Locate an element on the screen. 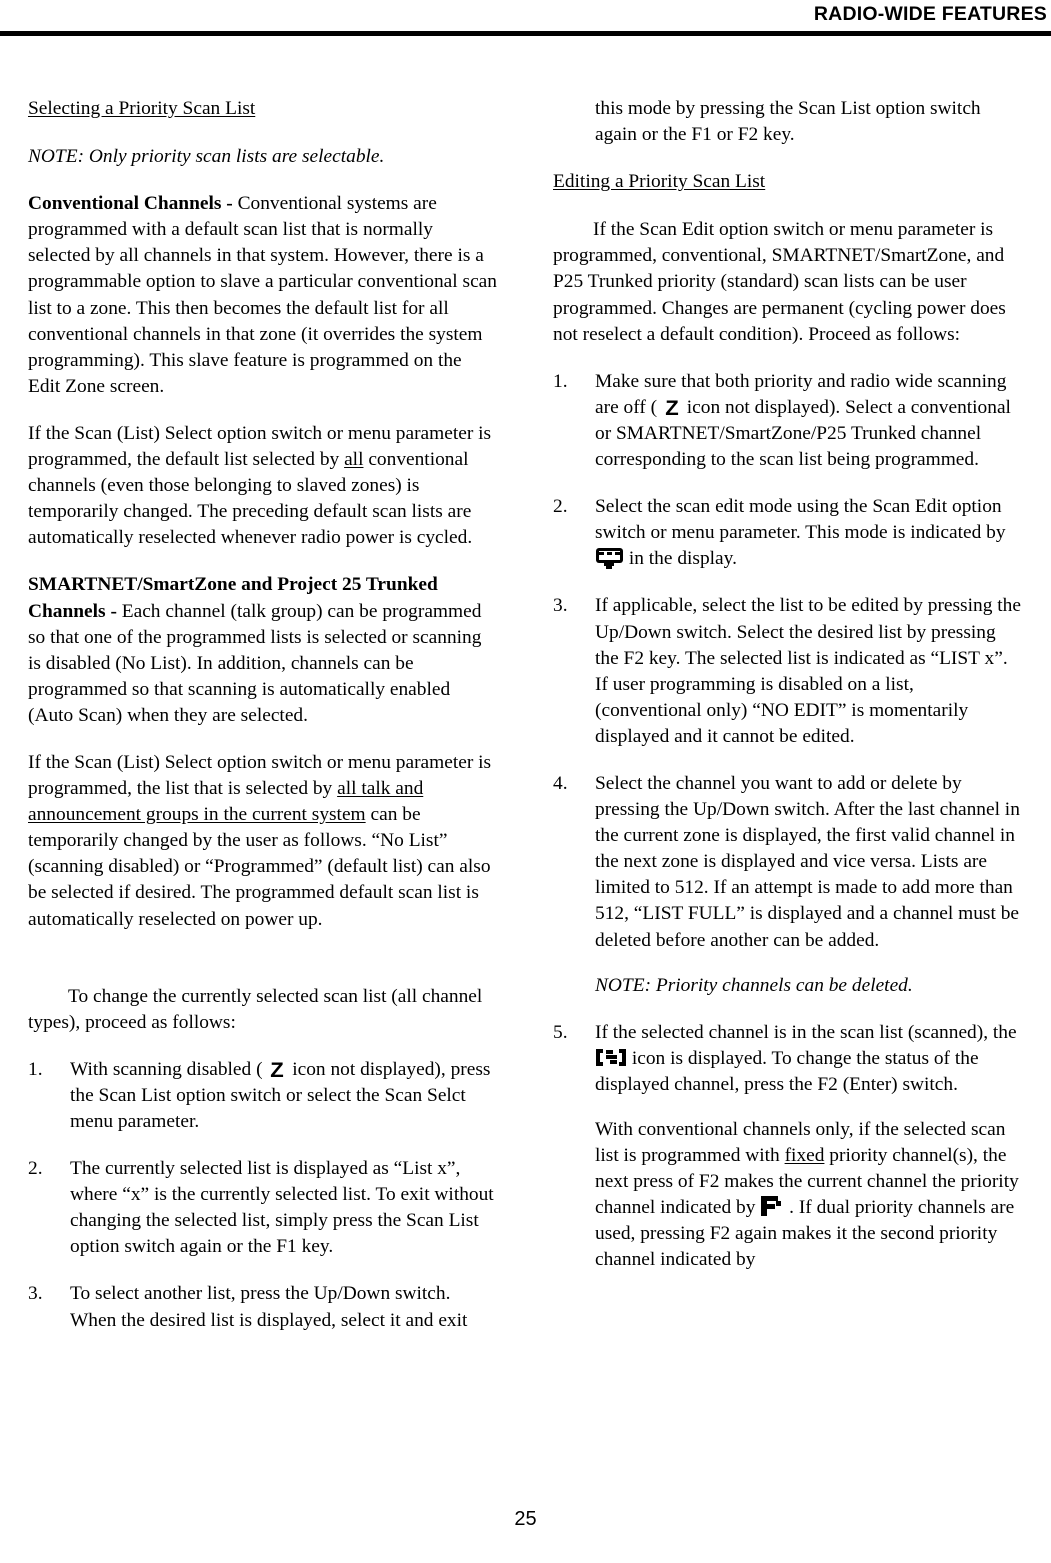  priority-p-icon is located at coordinates (772, 1206).